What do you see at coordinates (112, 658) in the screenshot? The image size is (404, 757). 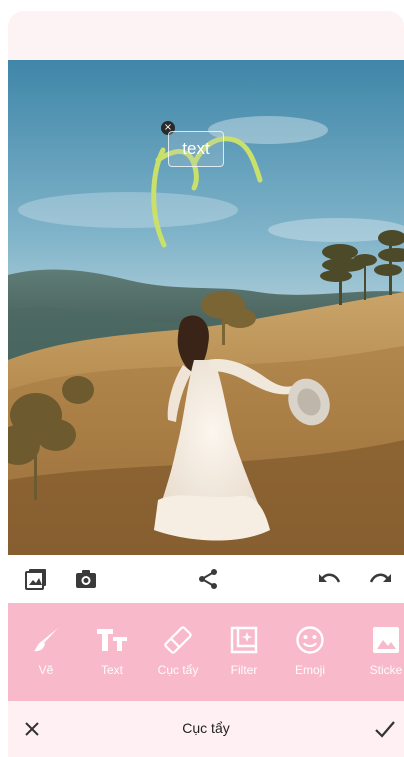 I see `tool-text: Text` at bounding box center [112, 658].